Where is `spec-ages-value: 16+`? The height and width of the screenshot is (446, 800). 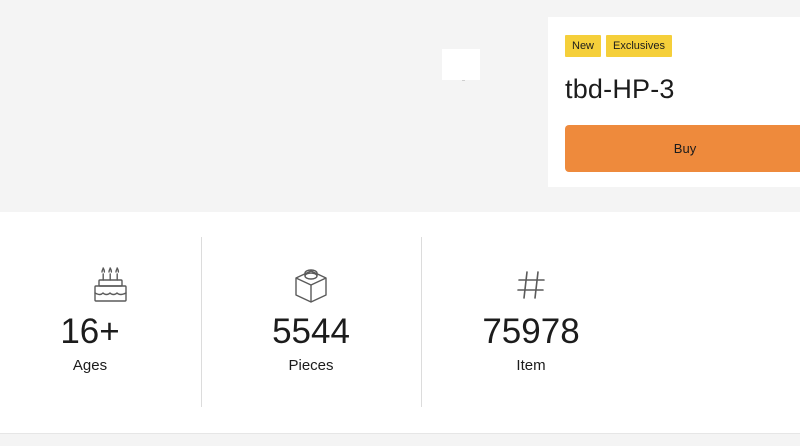
spec-ages-value: 16+ is located at coordinates (90, 331).